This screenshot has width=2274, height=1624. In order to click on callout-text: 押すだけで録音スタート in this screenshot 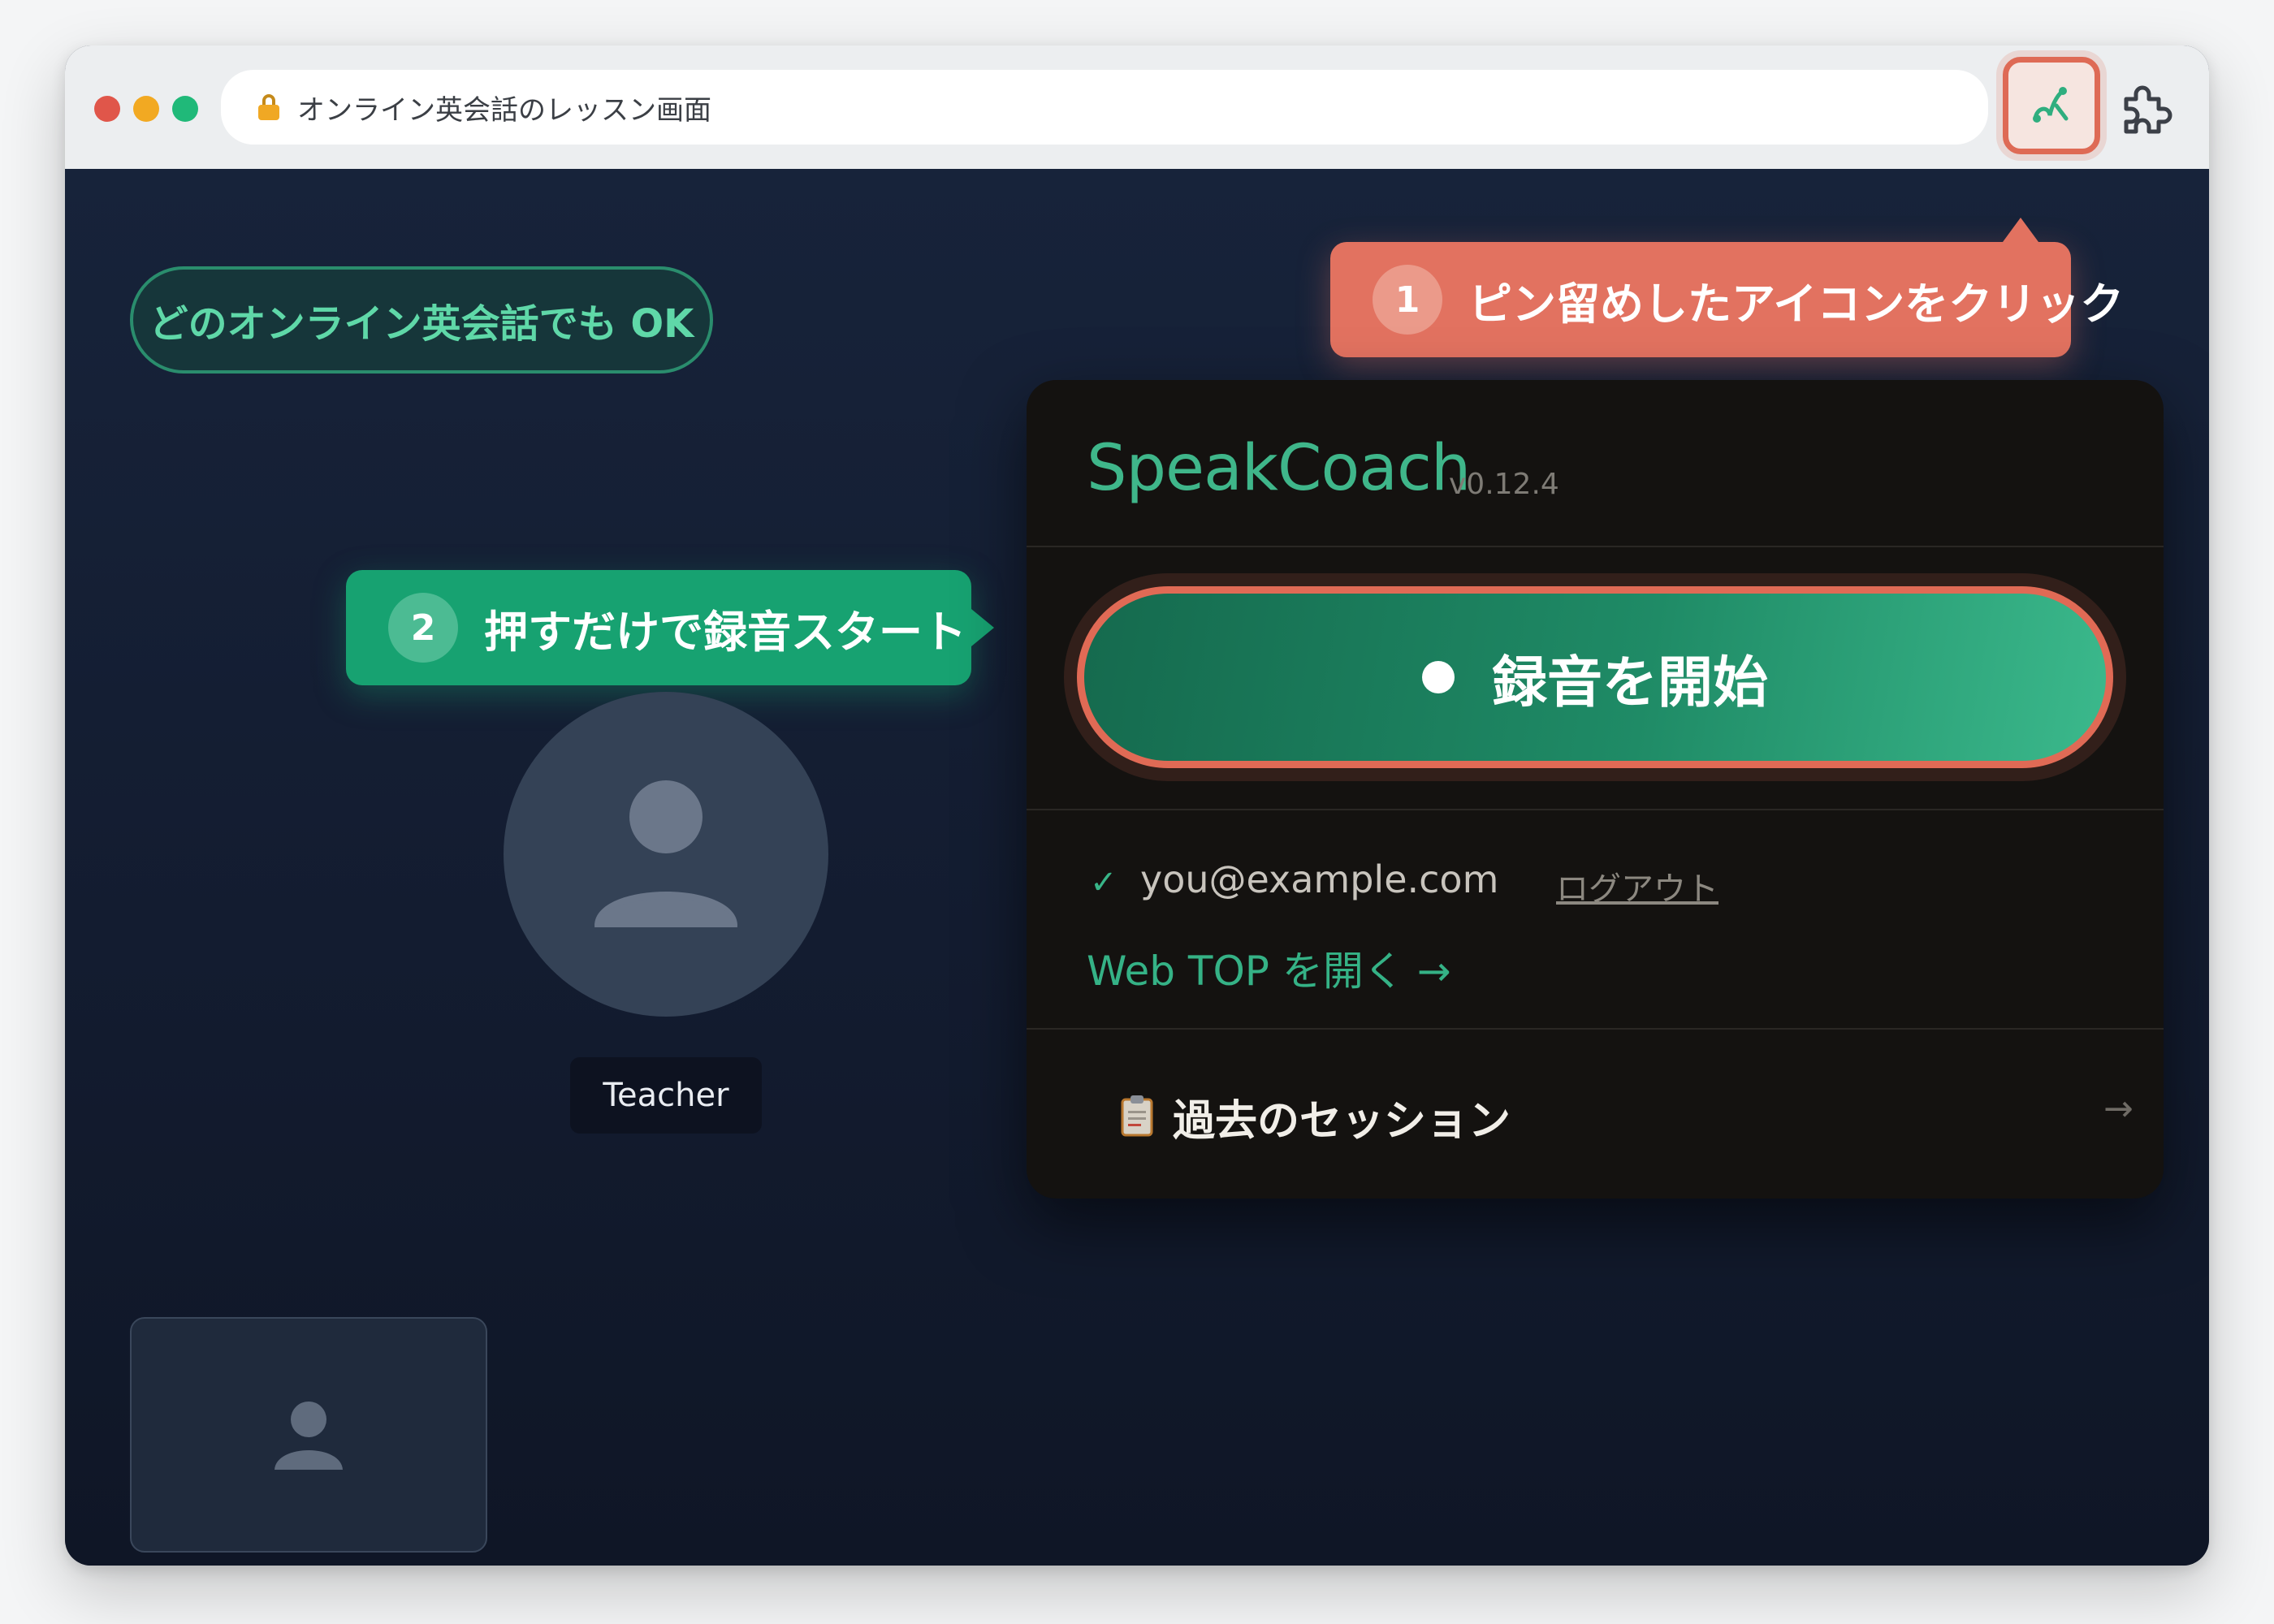, I will do `click(725, 632)`.